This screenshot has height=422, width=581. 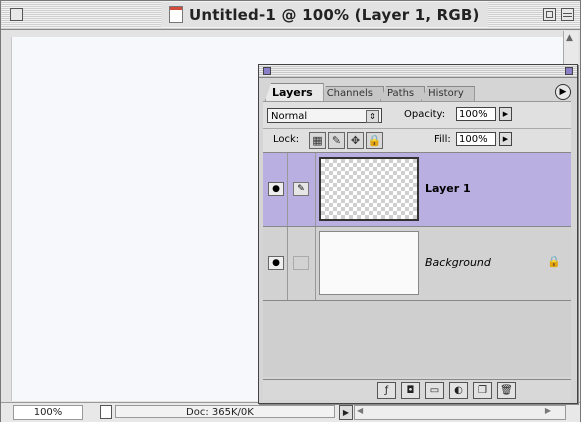 I want to click on palette-menu-icon: ▶, so click(x=563, y=92).